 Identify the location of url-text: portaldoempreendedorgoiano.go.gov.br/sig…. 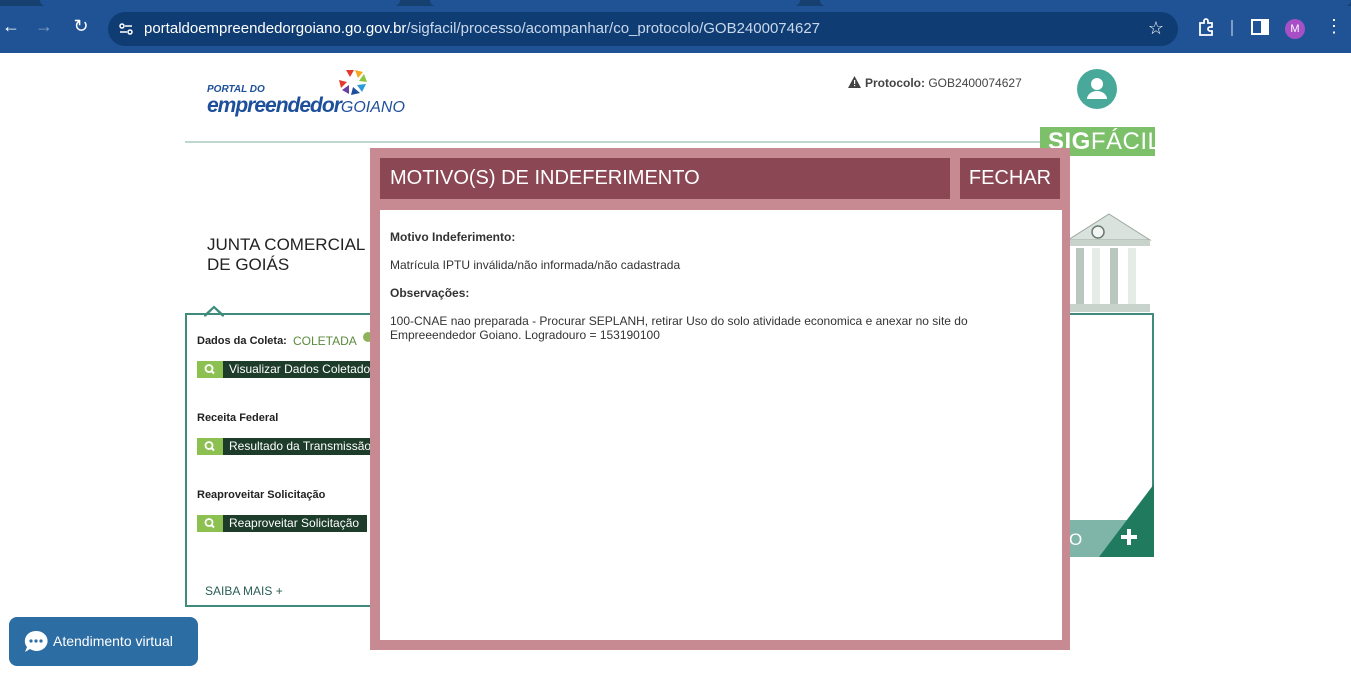
(482, 28).